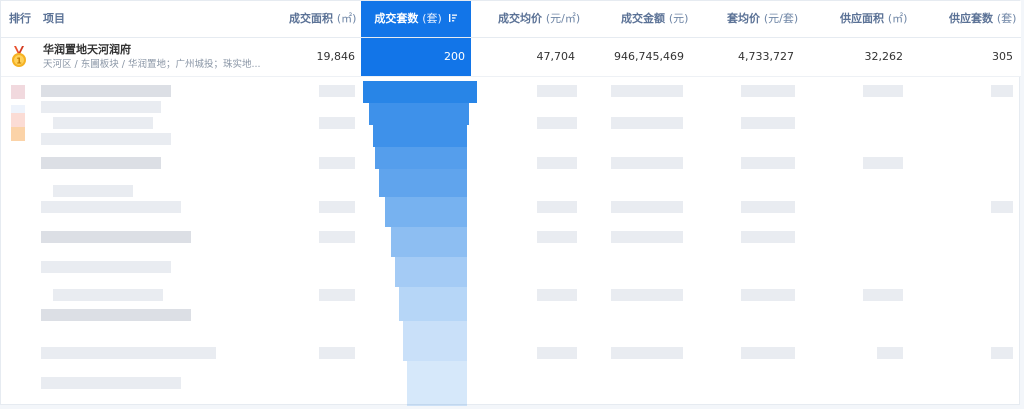  Describe the element at coordinates (762, 19) in the screenshot. I see `header-avg-unit-price: 套均价 (元/套)` at that location.